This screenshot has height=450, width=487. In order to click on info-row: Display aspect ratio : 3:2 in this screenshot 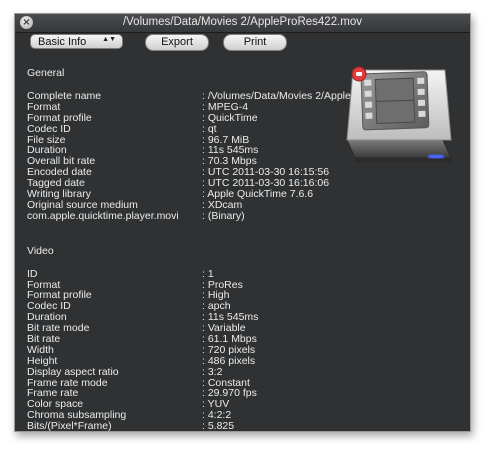, I will do `click(237, 371)`.